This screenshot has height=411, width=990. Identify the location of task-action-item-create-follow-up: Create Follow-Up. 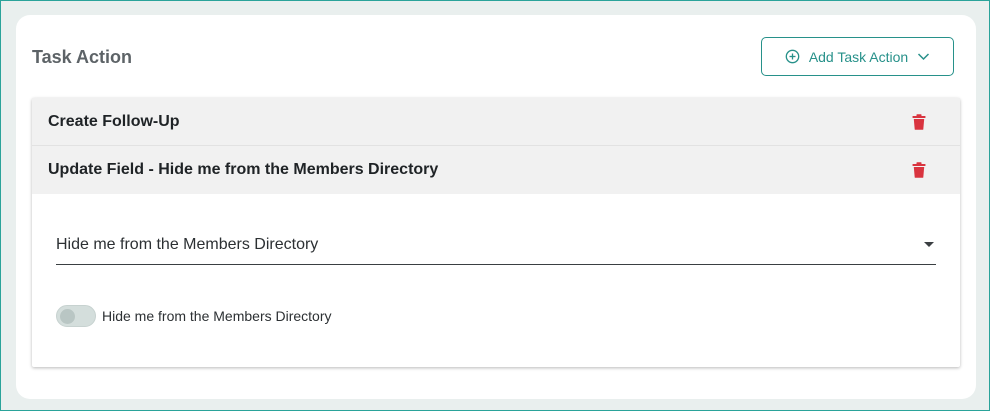
(496, 122).